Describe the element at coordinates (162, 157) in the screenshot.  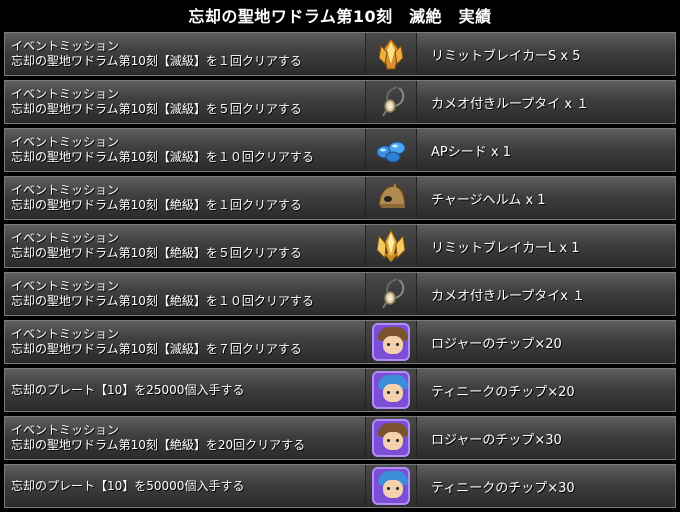
I see `condition-text: 忘却の聖地ワドラム第10刻【滅級】を１０回クリアする` at that location.